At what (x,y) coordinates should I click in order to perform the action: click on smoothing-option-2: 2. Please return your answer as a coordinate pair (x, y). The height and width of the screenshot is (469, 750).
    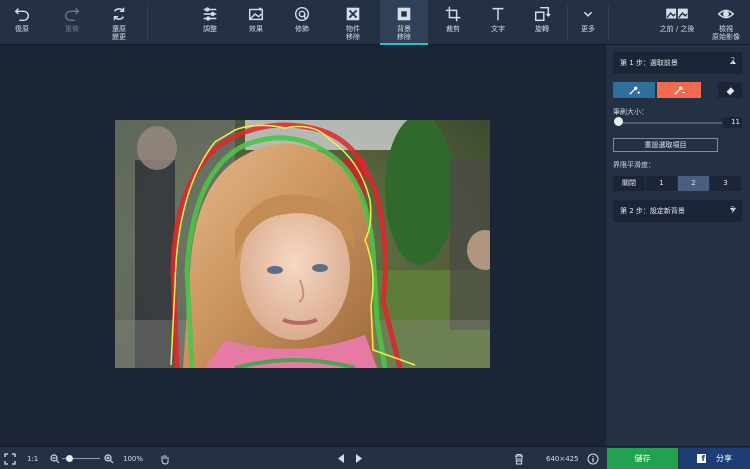
    Looking at the image, I should click on (694, 183).